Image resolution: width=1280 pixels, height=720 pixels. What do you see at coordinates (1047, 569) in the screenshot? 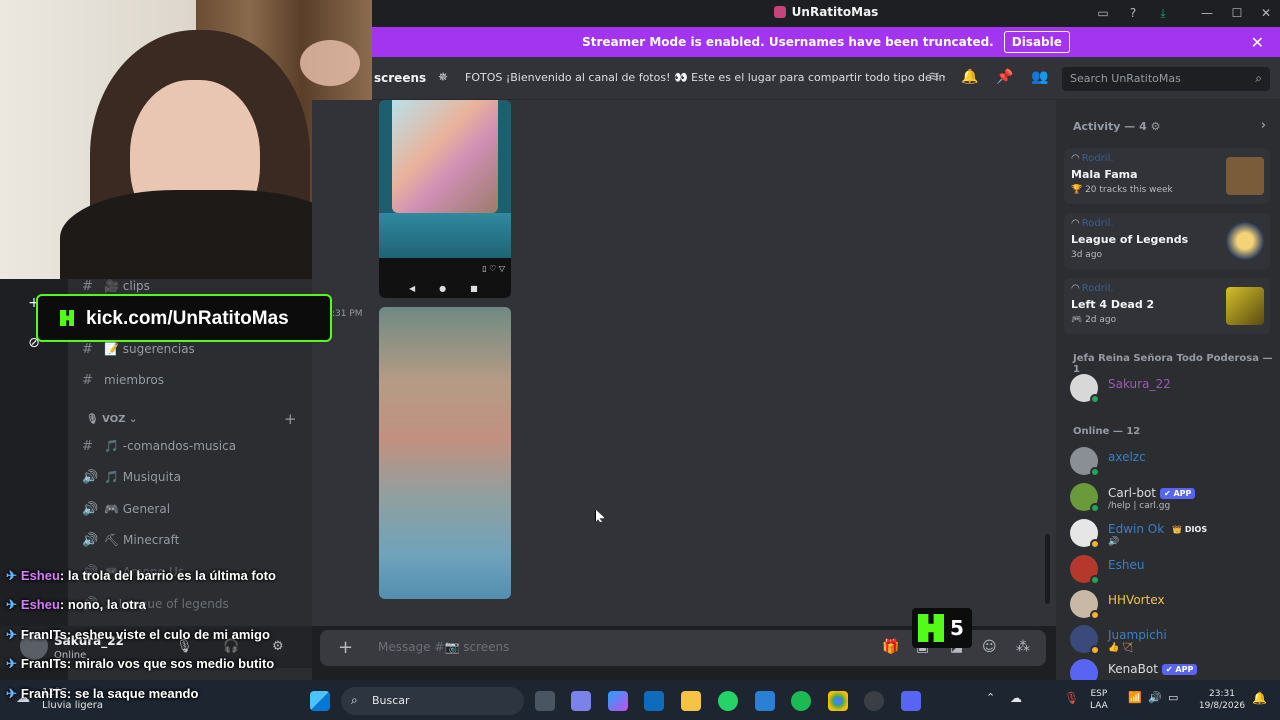
I see `scrollbar` at bounding box center [1047, 569].